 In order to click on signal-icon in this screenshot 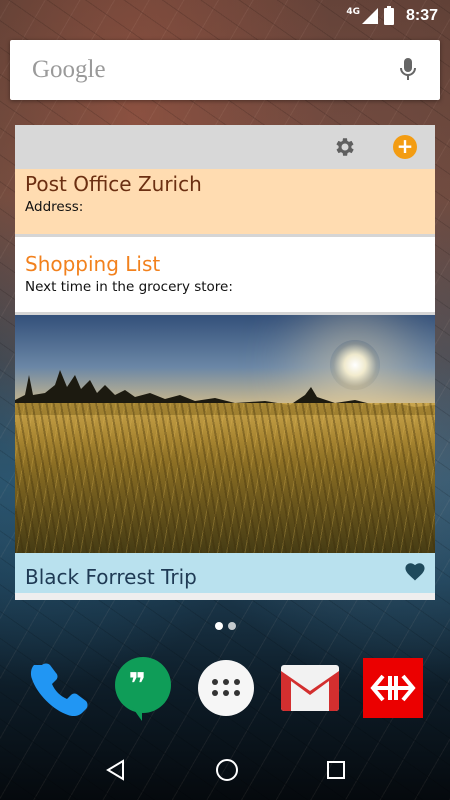, I will do `click(369, 16)`.